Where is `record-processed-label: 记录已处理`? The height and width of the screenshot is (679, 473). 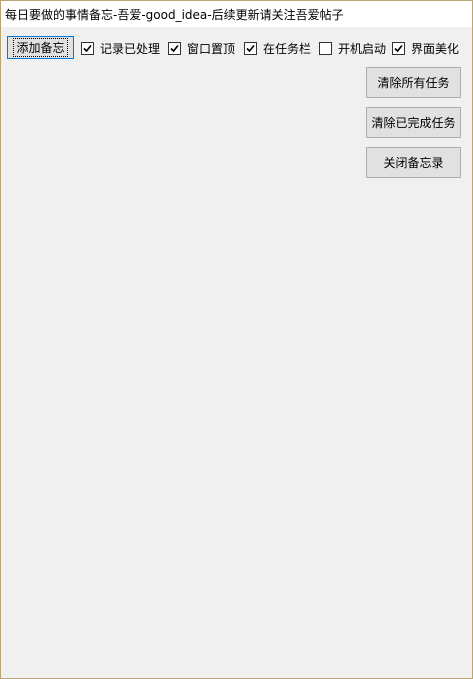 record-processed-label: 记录已处理 is located at coordinates (130, 48).